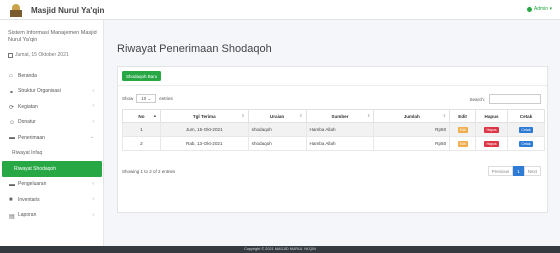  I want to click on calendar-icon, so click(10, 55).